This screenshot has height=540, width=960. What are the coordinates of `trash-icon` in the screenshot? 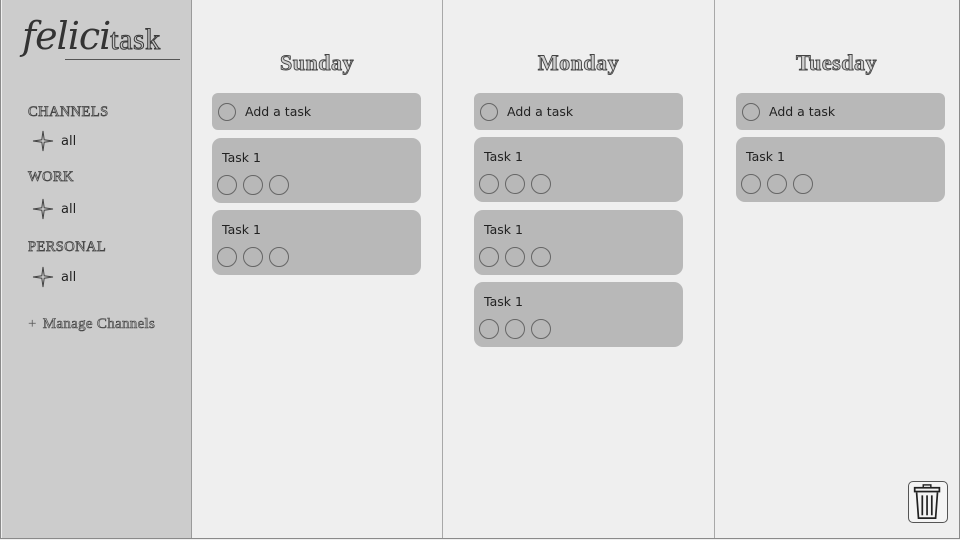 It's located at (927, 502).